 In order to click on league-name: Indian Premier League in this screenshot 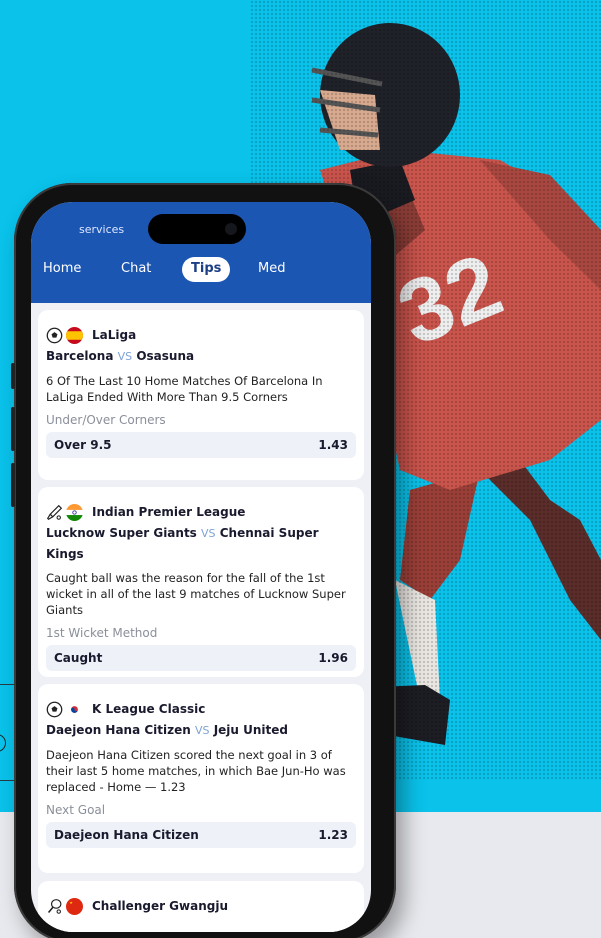, I will do `click(169, 512)`.